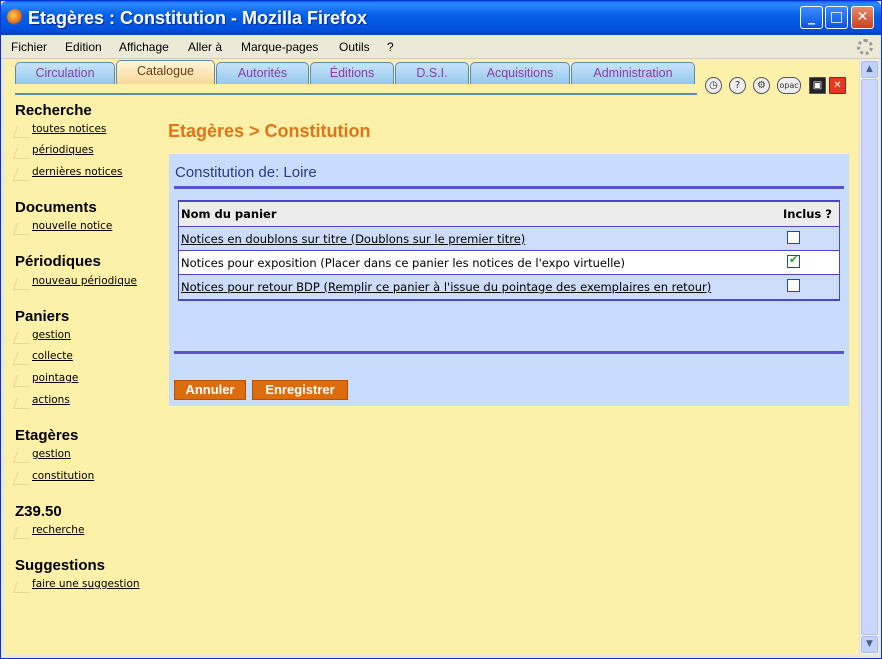 This screenshot has width=882, height=659. Describe the element at coordinates (356, 94) in the screenshot. I see `tab-underline` at that location.